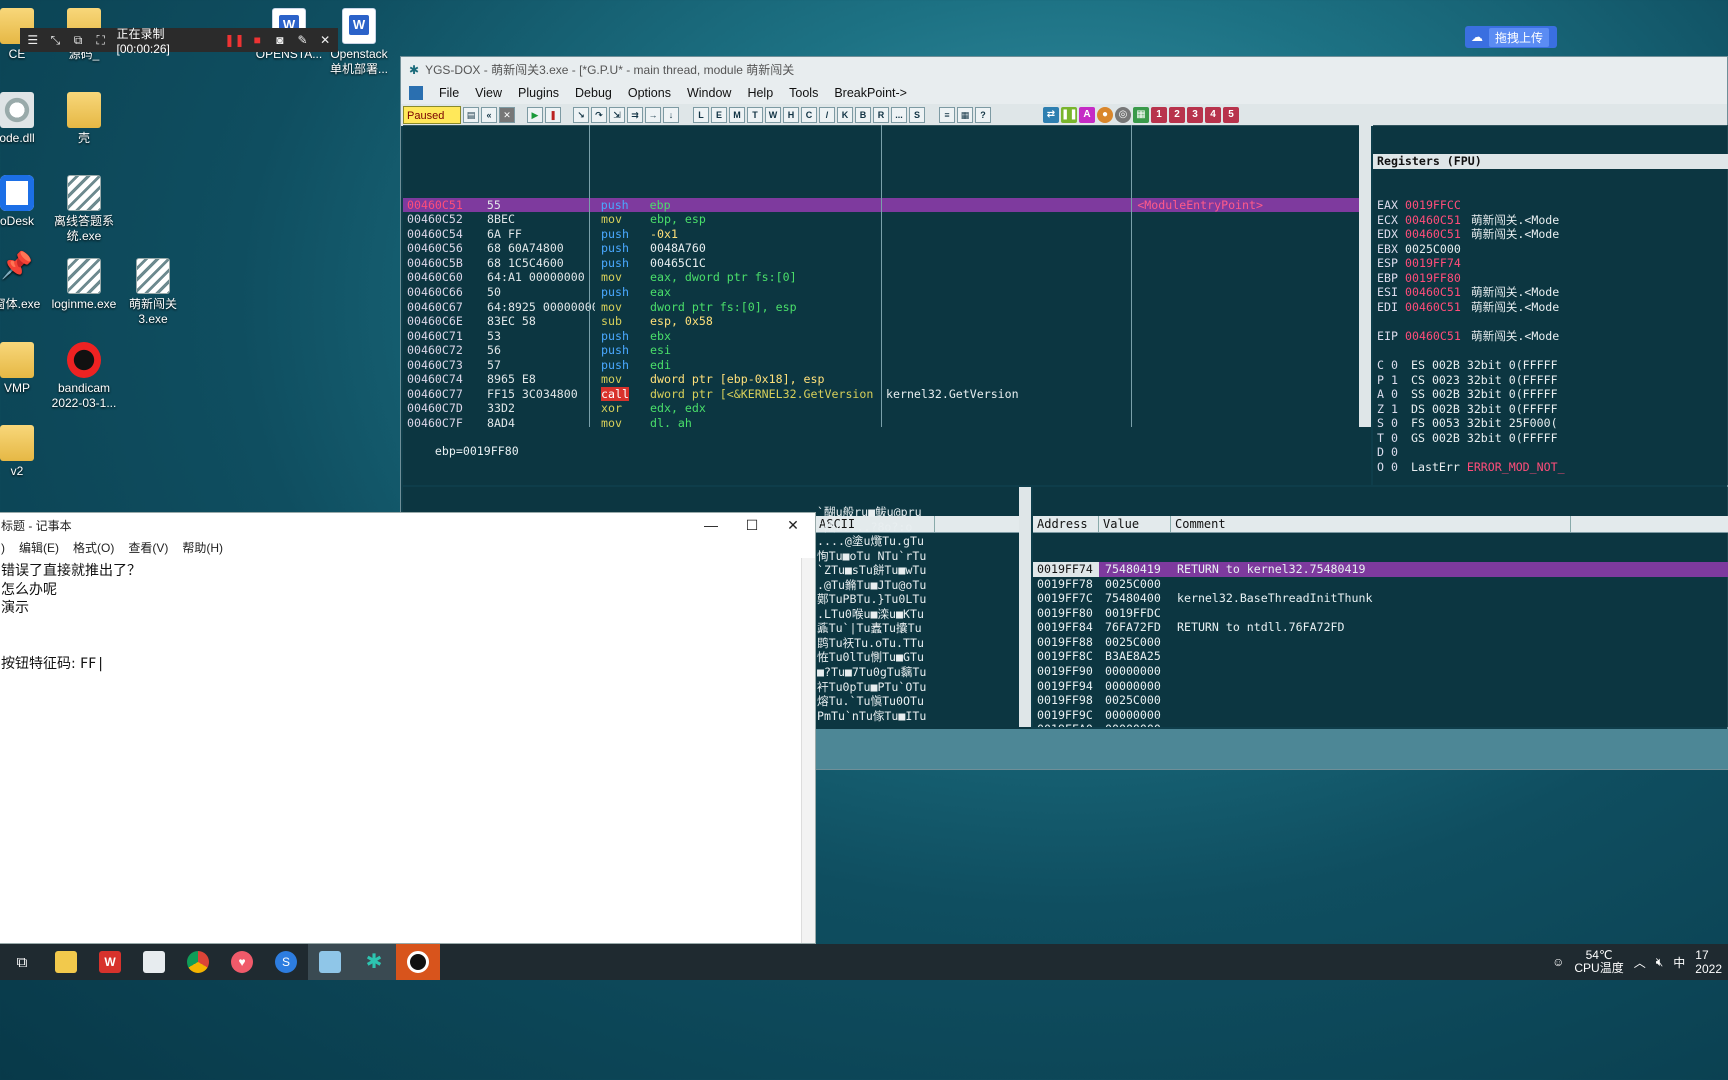  I want to click on menu-item-window: Window, so click(709, 93).